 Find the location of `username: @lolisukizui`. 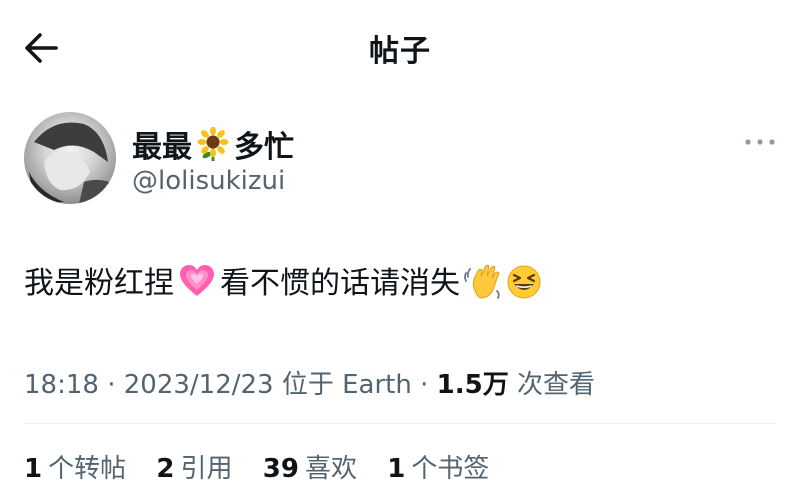

username: @lolisukizui is located at coordinates (208, 181).